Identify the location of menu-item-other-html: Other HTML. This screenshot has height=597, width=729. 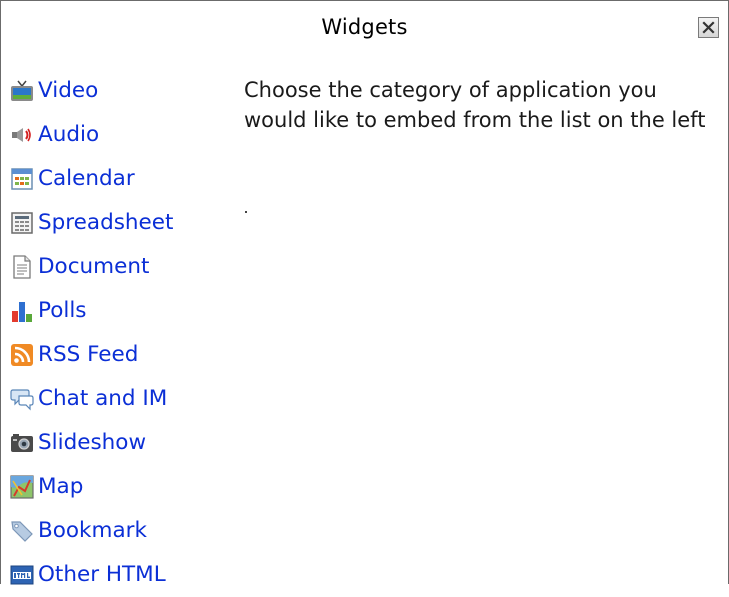
(91, 575).